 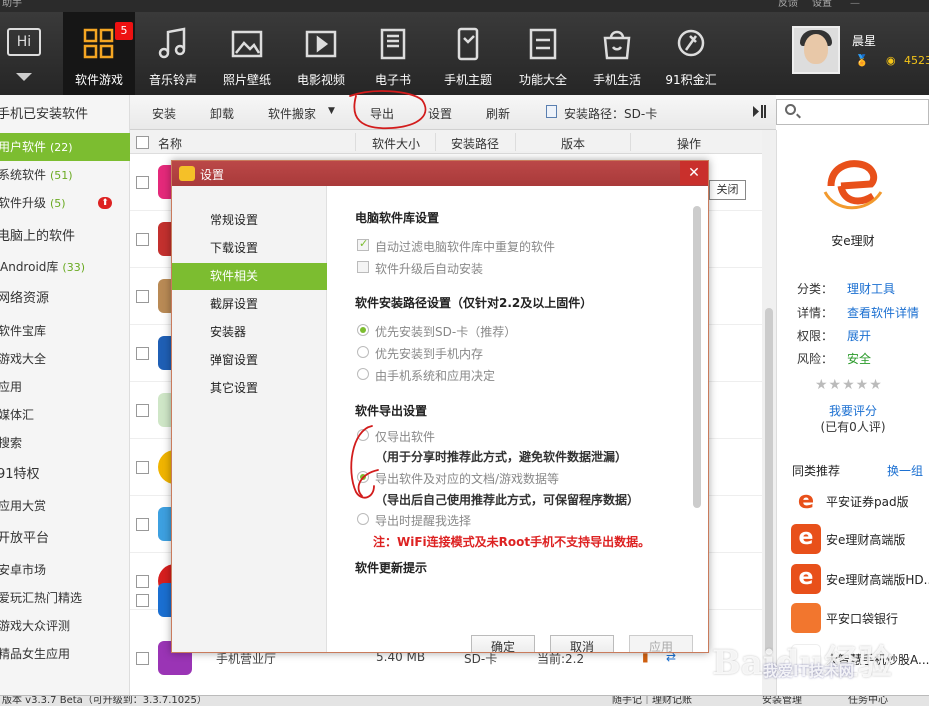 What do you see at coordinates (363, 267) in the screenshot?
I see `checkbox` at bounding box center [363, 267].